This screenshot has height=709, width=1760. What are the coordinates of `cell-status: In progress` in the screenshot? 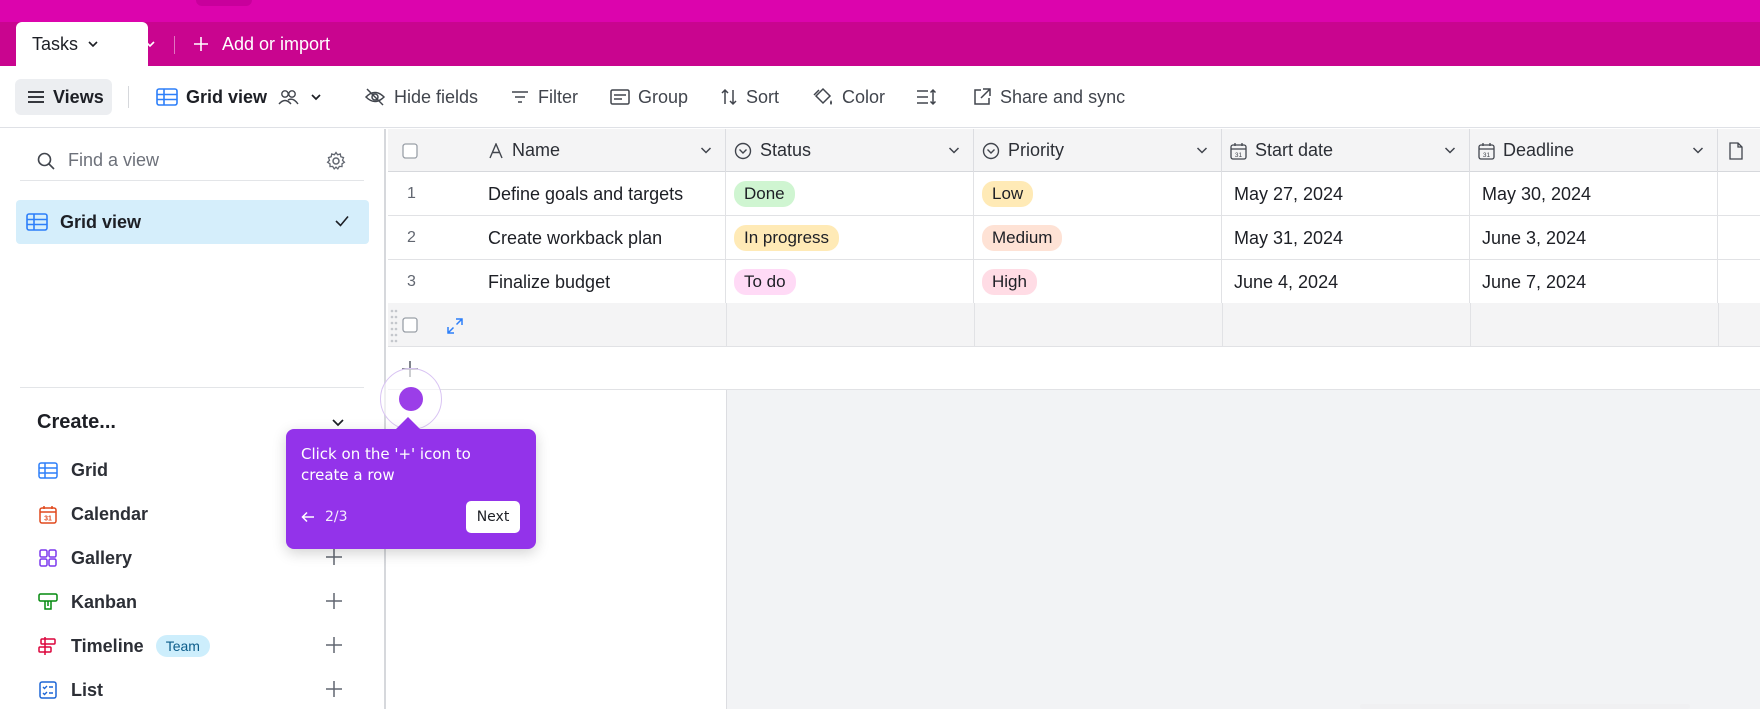 It's located at (850, 238).